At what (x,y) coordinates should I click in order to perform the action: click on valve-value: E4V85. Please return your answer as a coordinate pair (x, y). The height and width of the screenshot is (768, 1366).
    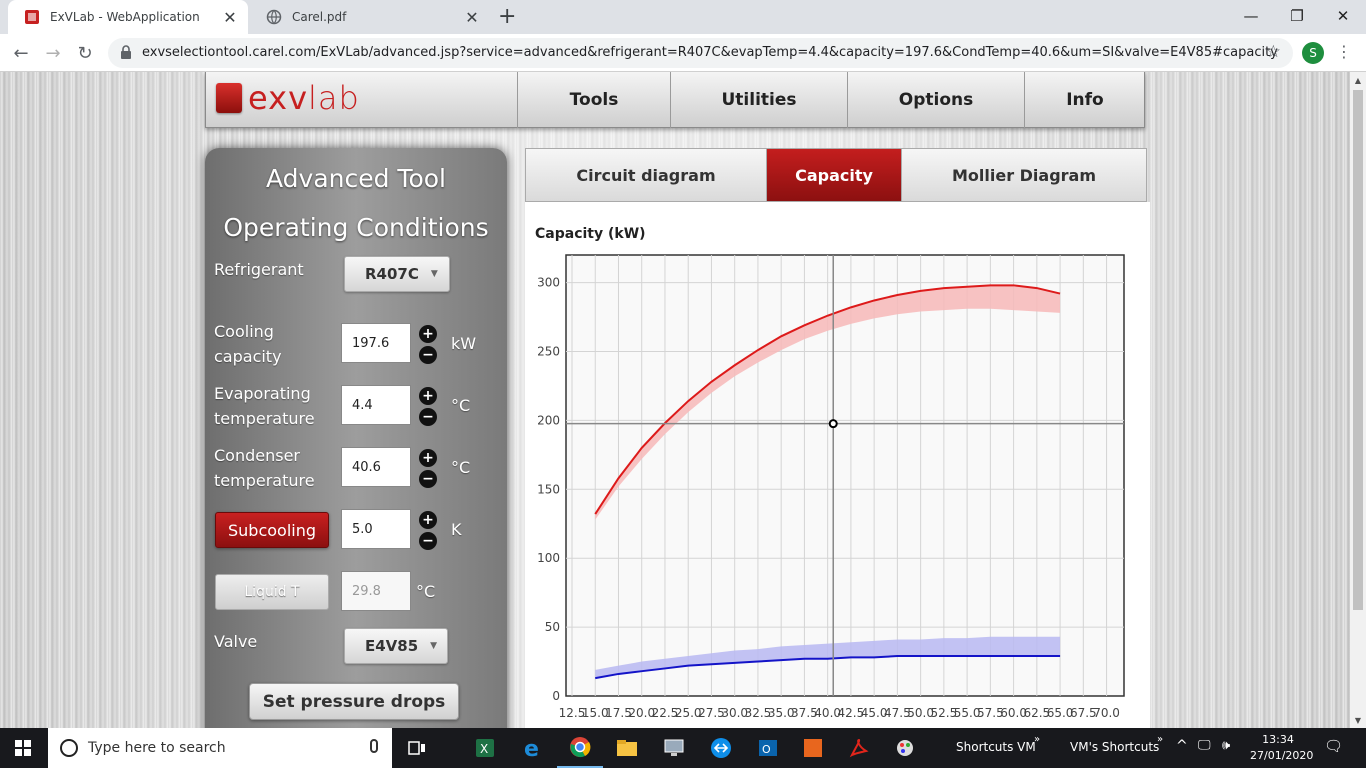
    Looking at the image, I should click on (392, 646).